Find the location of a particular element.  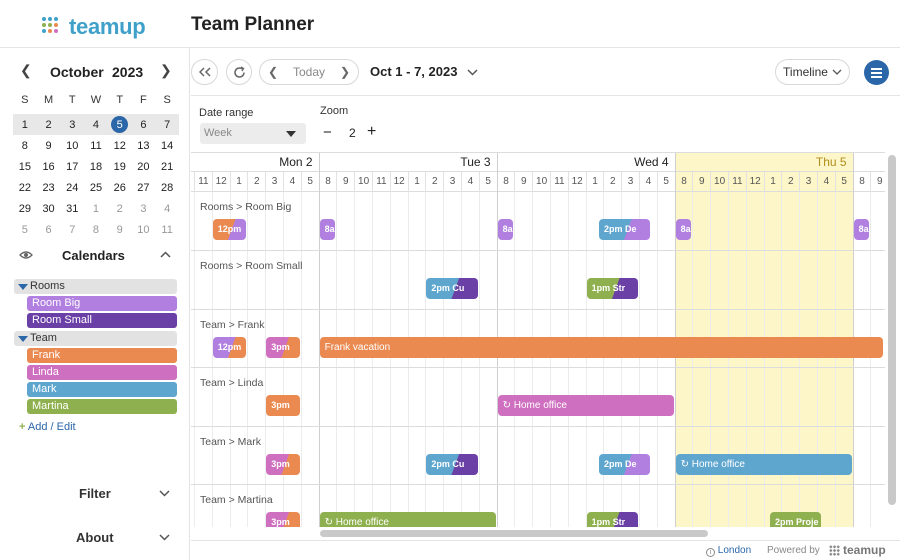

horizontal-scrollbar is located at coordinates (514, 533).